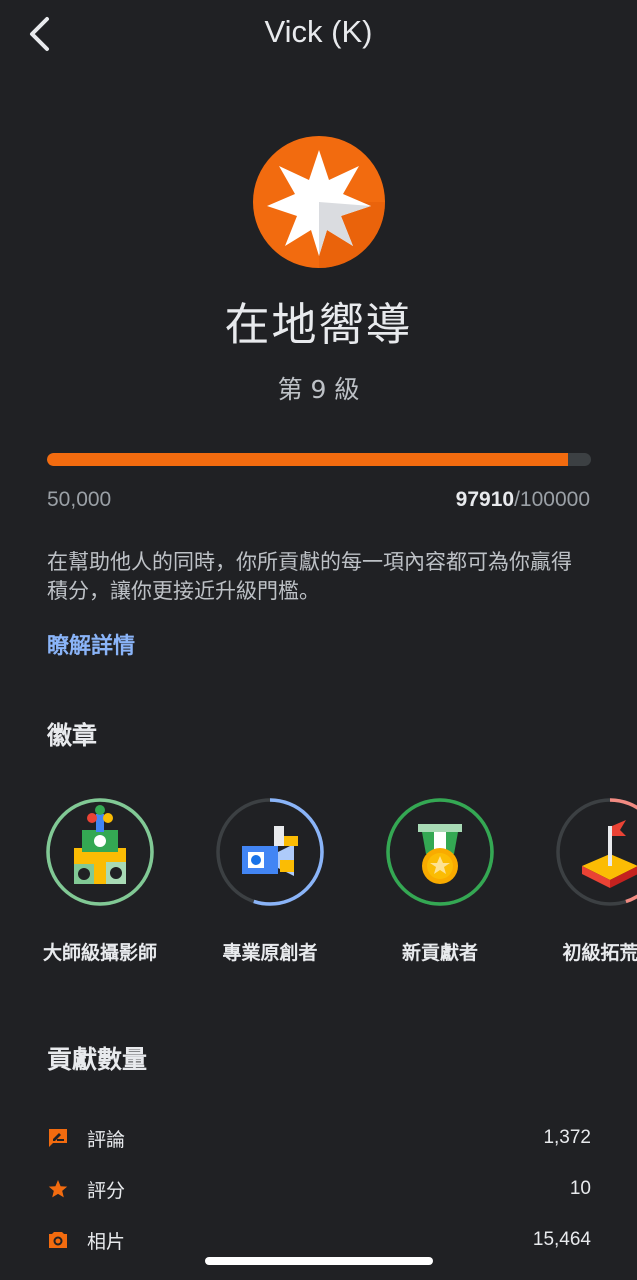 The width and height of the screenshot is (637, 1280). Describe the element at coordinates (79, 499) in the screenshot. I see `progress-min-value: 50,000` at that location.